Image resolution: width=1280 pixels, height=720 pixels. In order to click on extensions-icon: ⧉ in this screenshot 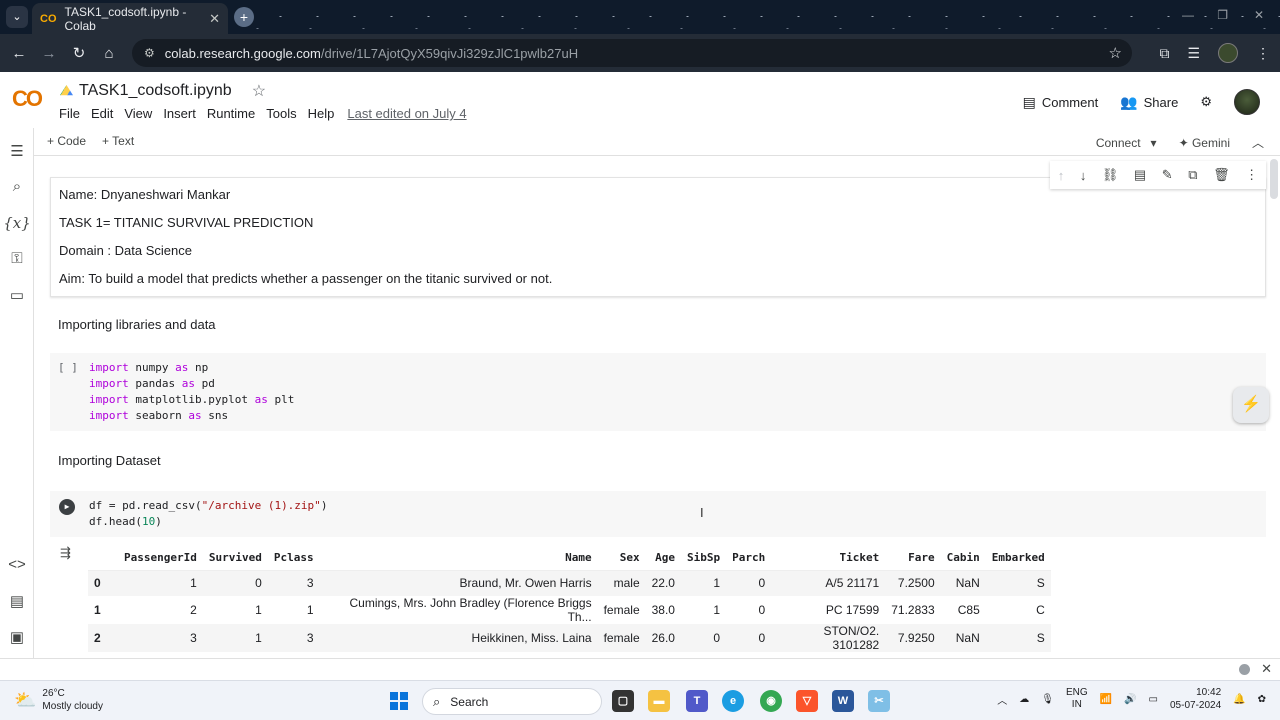, I will do `click(1164, 53)`.